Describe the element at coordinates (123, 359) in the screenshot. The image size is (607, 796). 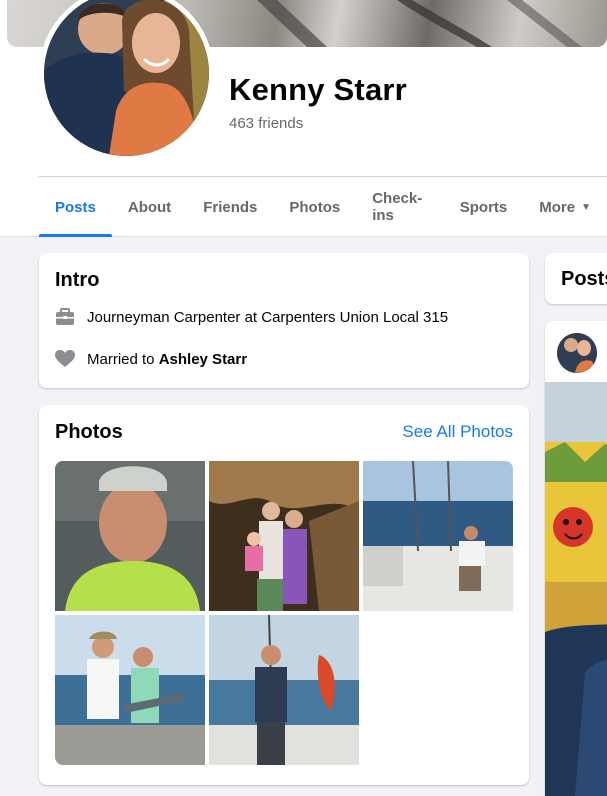
I see `intro-relationship-prefix: Married to` at that location.